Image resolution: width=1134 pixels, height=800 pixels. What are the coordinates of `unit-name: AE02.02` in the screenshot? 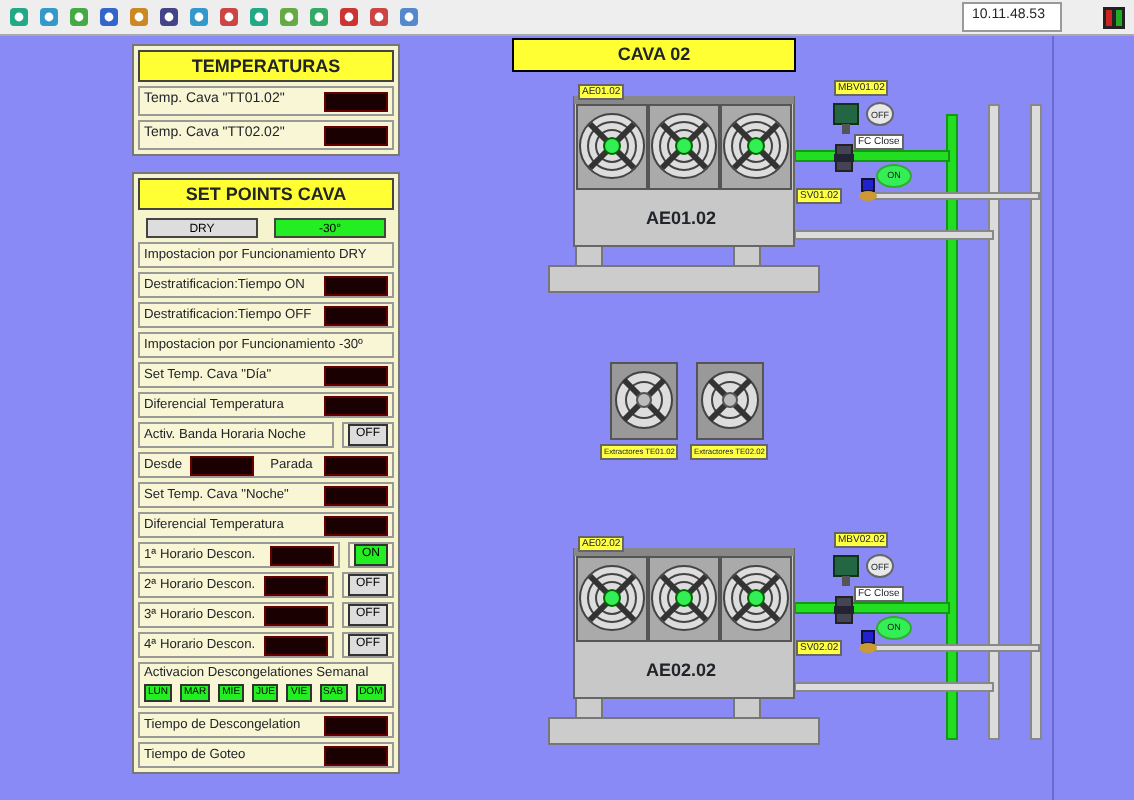 It's located at (681, 671).